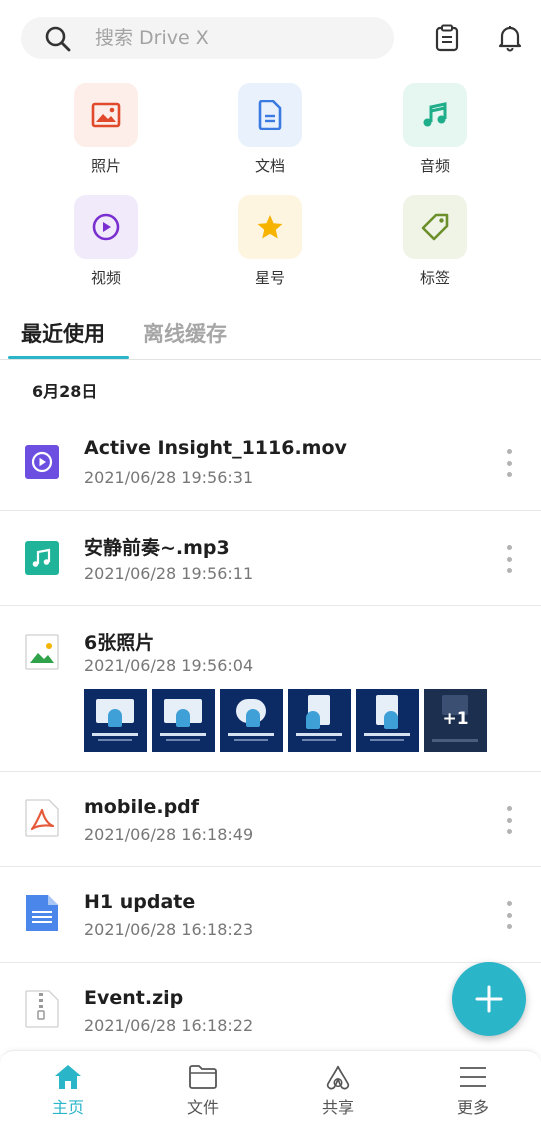  Describe the element at coordinates (68, 357) in the screenshot. I see `active-tab-indicator` at that location.